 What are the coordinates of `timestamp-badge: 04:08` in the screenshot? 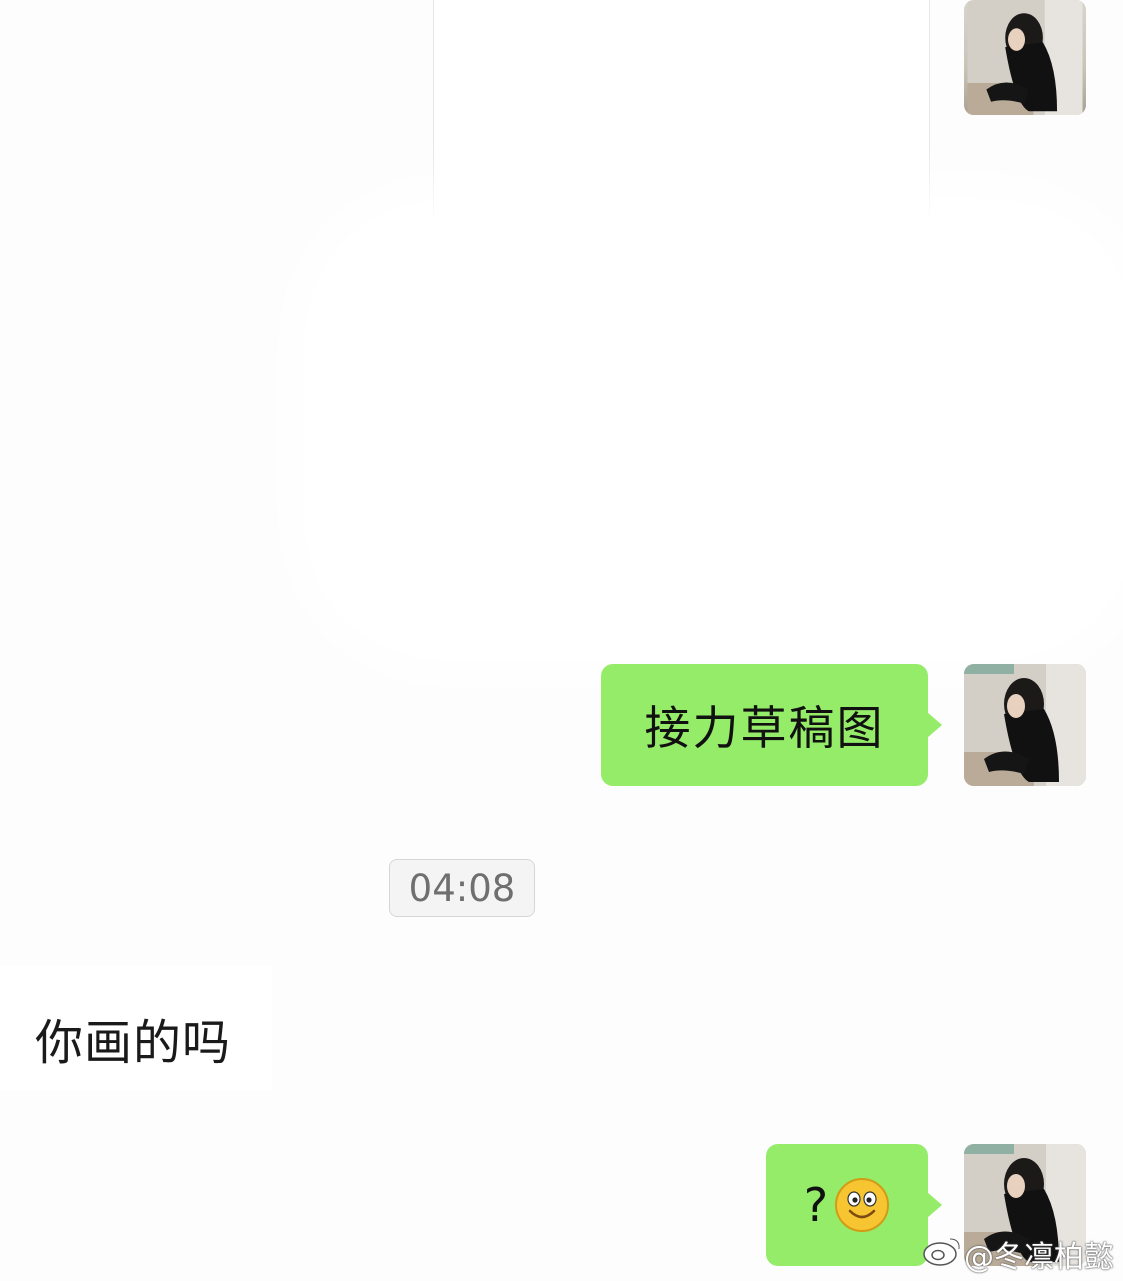 It's located at (462, 888).